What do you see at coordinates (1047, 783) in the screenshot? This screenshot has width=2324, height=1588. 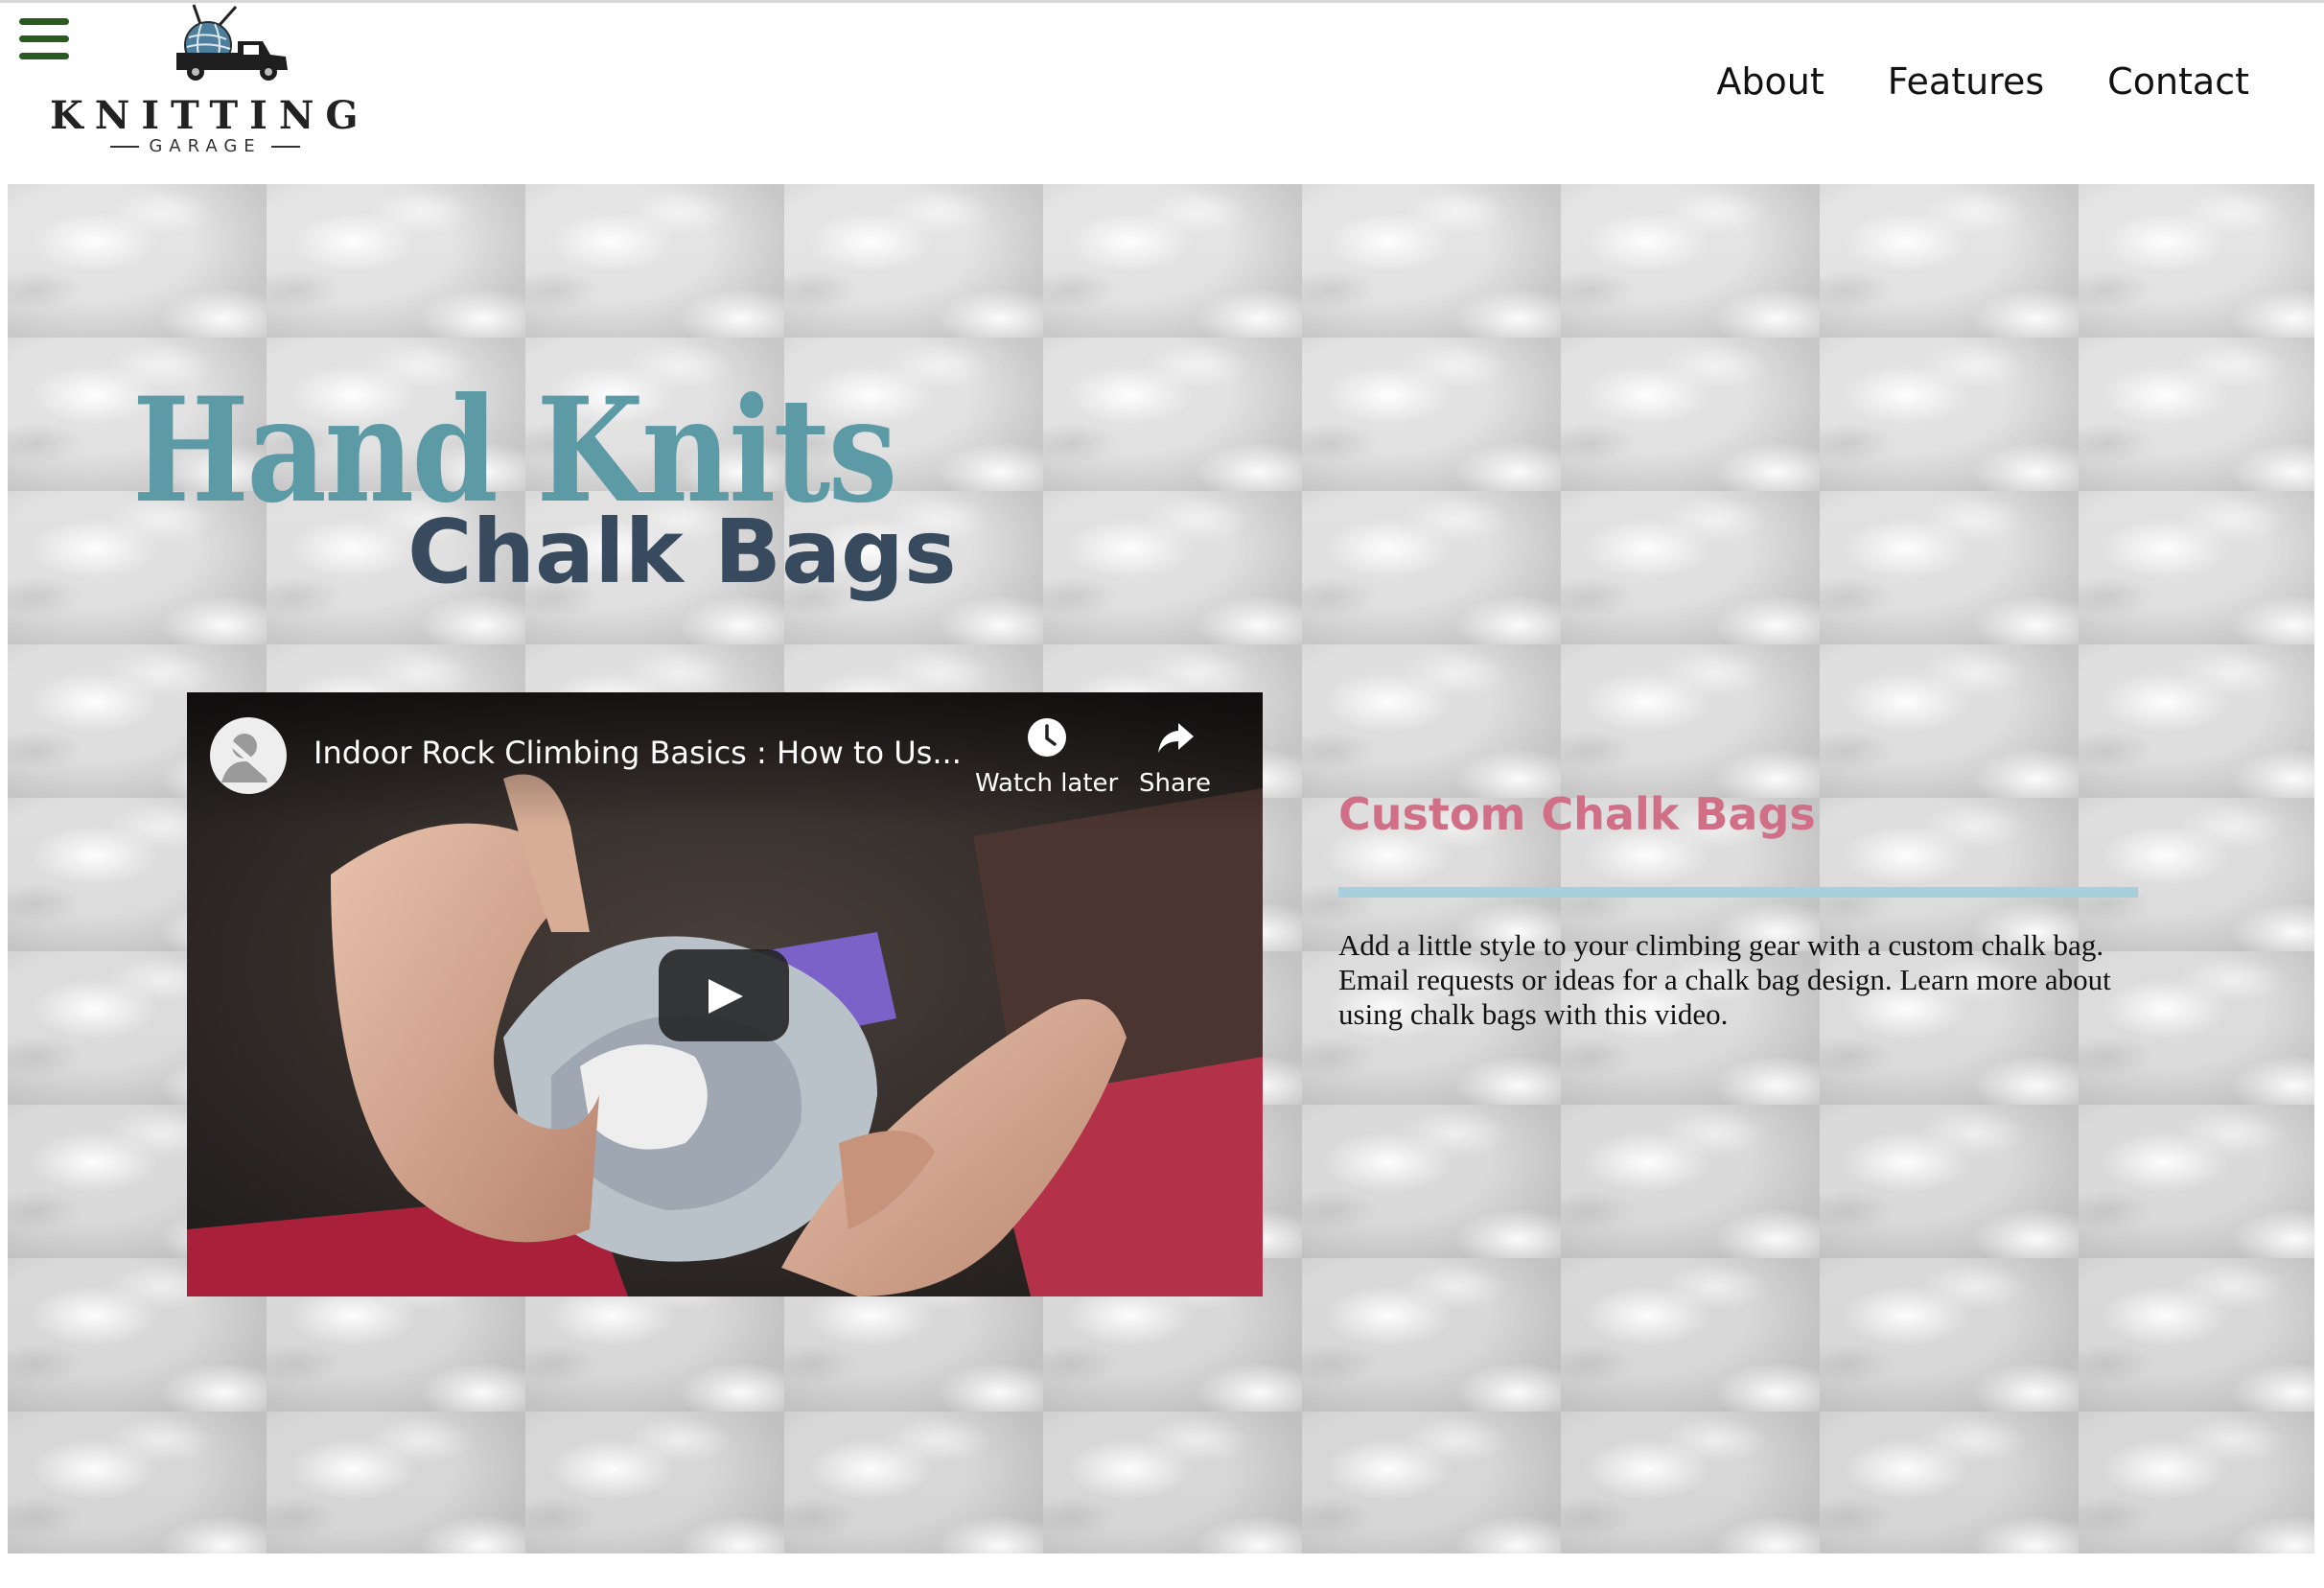 I see `watch-later-label: Watch later` at bounding box center [1047, 783].